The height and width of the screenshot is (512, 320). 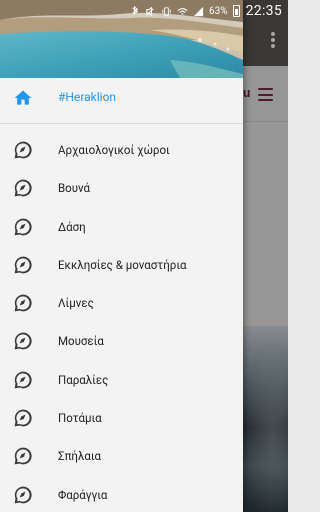 I want to click on signal-icon, so click(x=198, y=11).